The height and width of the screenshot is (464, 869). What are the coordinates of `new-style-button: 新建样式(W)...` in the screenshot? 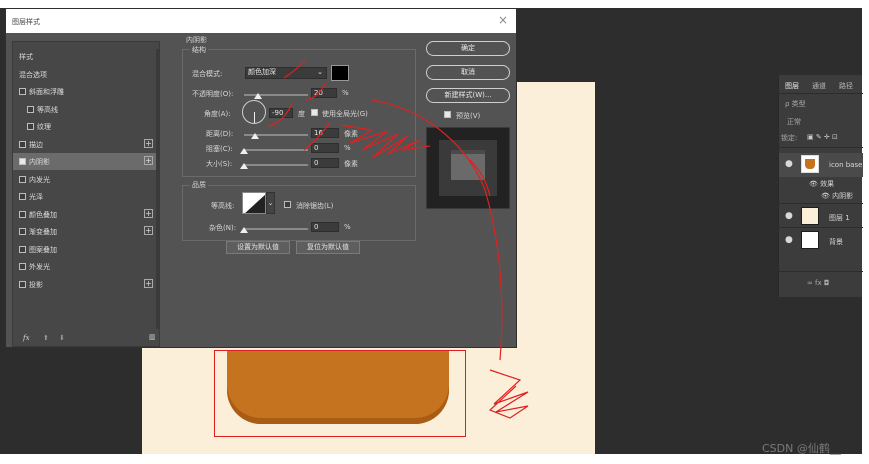 It's located at (468, 95).